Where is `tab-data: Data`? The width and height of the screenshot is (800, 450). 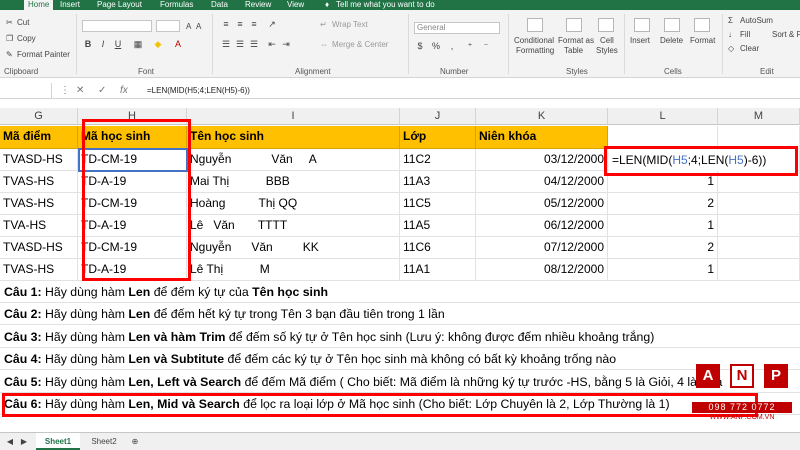
tab-data: Data is located at coordinates (219, 5).